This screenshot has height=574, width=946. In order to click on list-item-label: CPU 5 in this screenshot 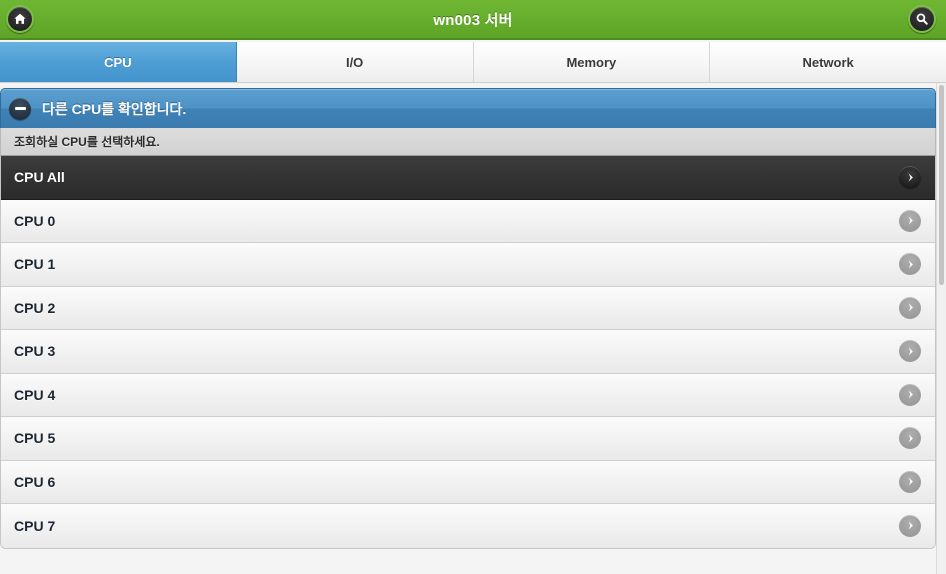, I will do `click(35, 438)`.